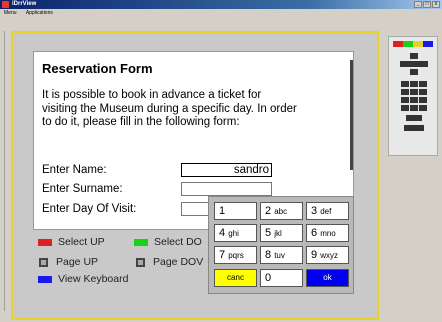 This screenshot has height=322, width=442. What do you see at coordinates (235, 233) in the screenshot?
I see `key-4: 4 ghi` at bounding box center [235, 233].